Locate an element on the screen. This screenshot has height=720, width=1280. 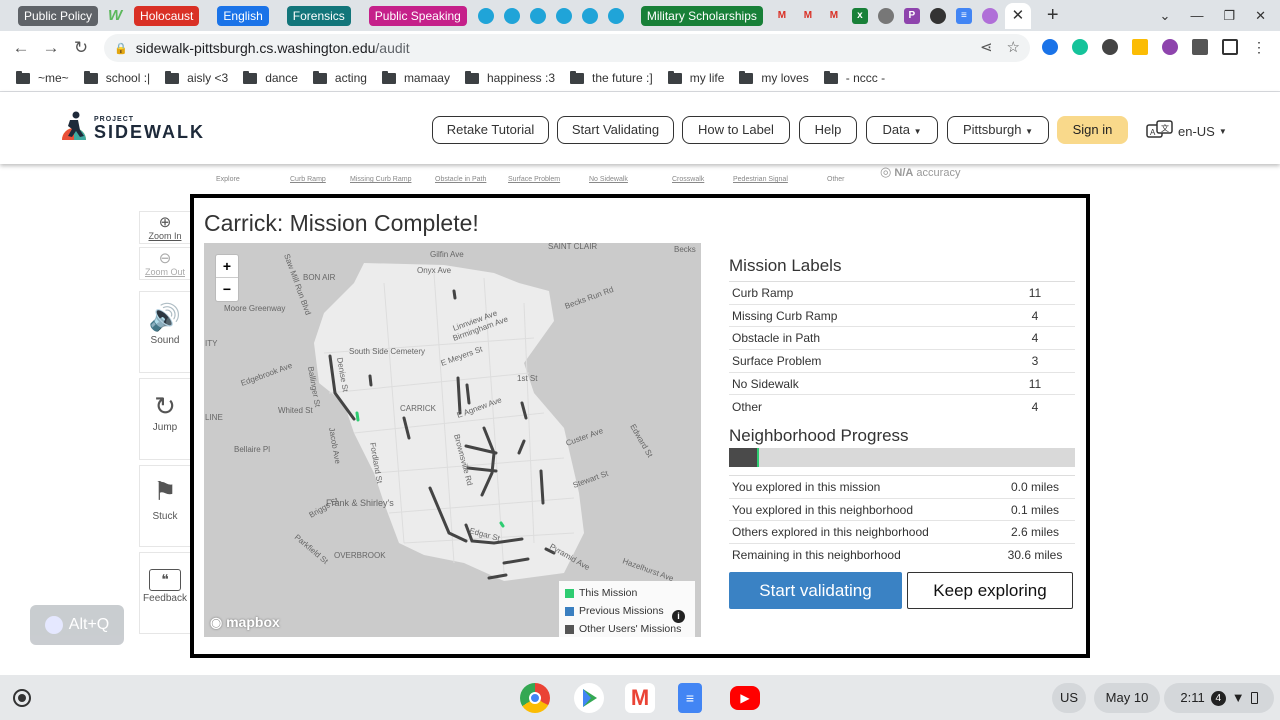
bookmark-folder: - nccc - is located at coordinates (854, 77).